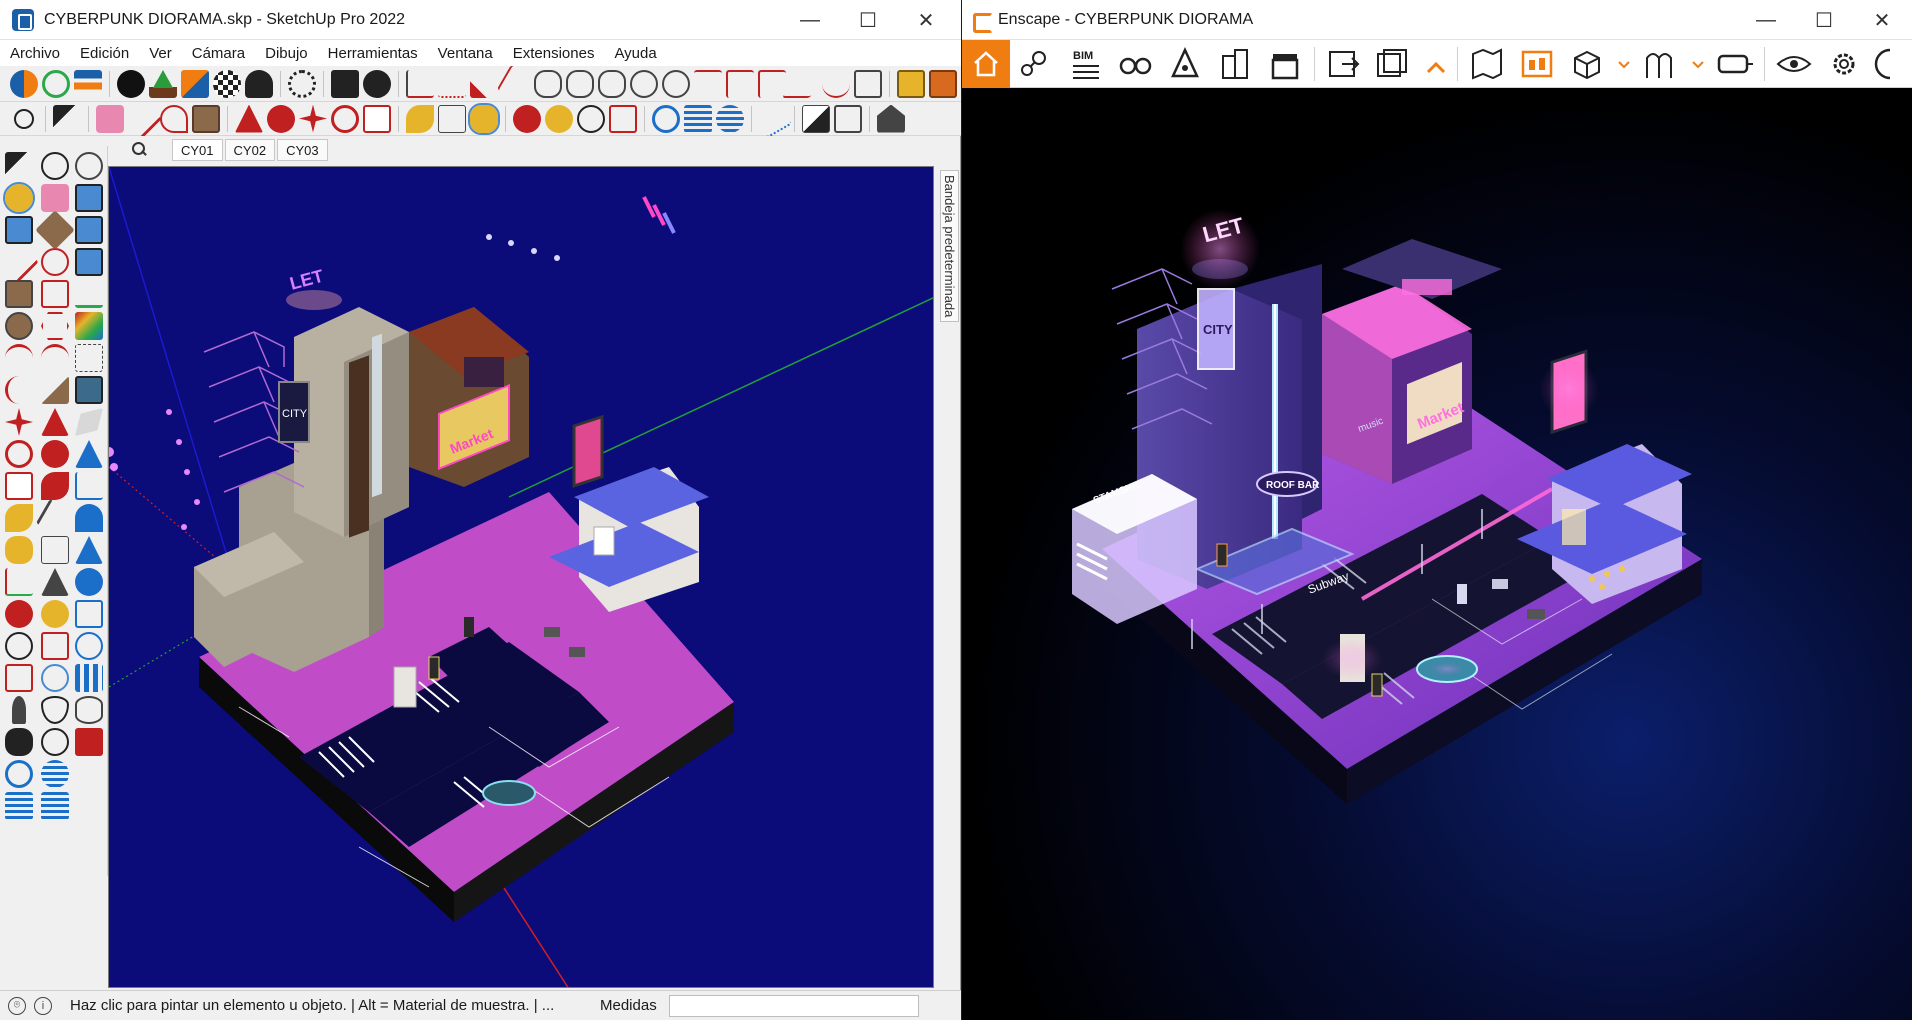 Image resolution: width=1912 pixels, height=1020 pixels. Describe the element at coordinates (19, 166) in the screenshot. I see `select-tool-icon` at that location.